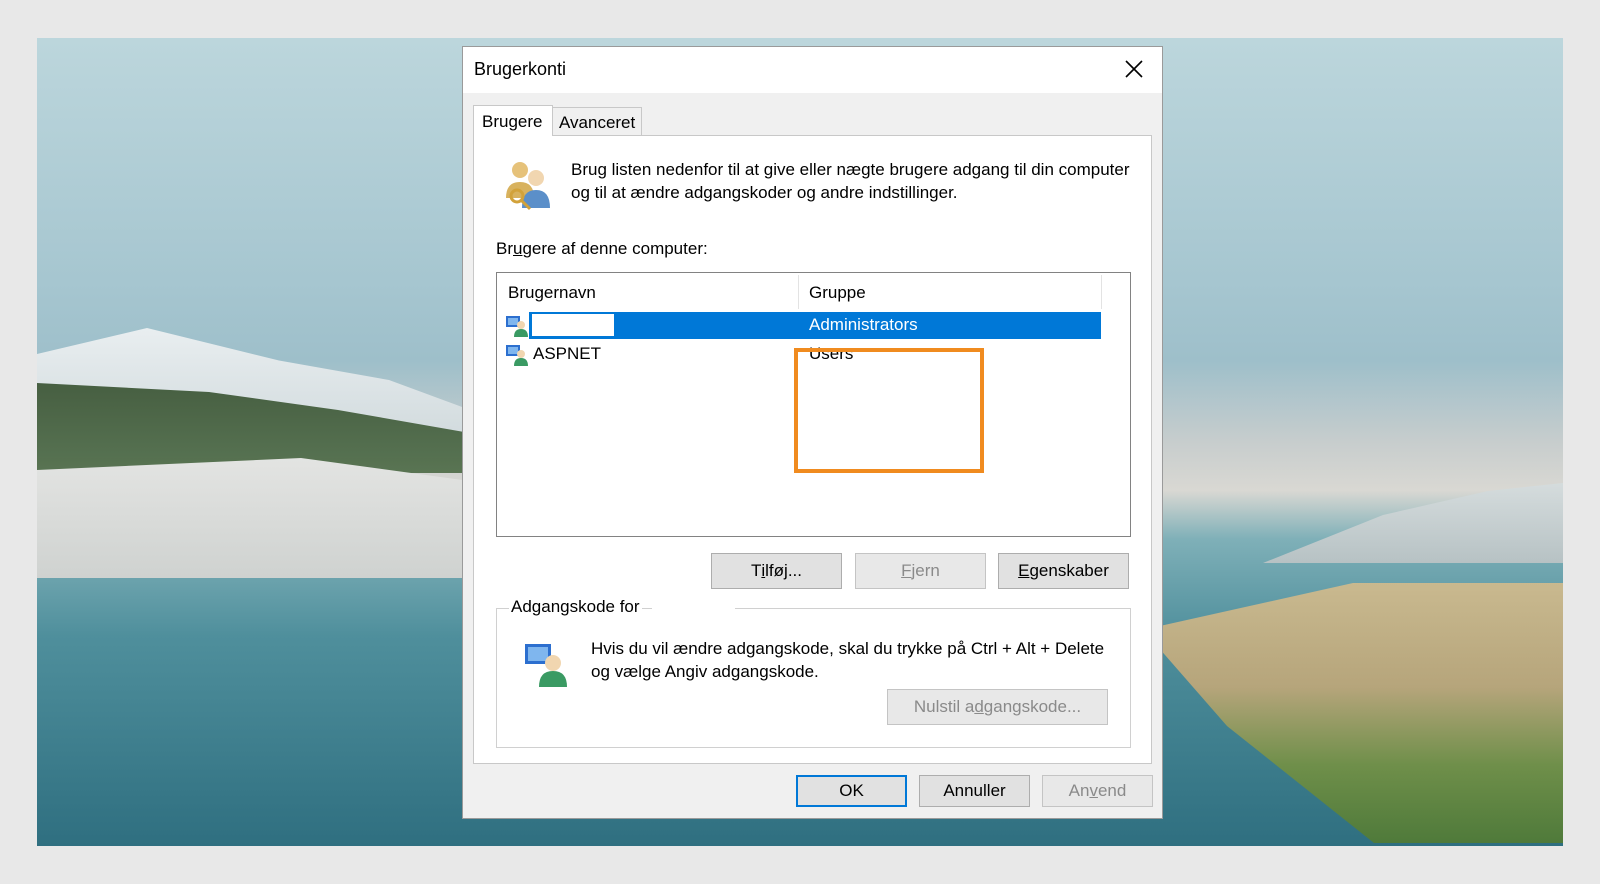 This screenshot has width=1600, height=884. What do you see at coordinates (863, 324) in the screenshot?
I see `row-group: Administrators` at bounding box center [863, 324].